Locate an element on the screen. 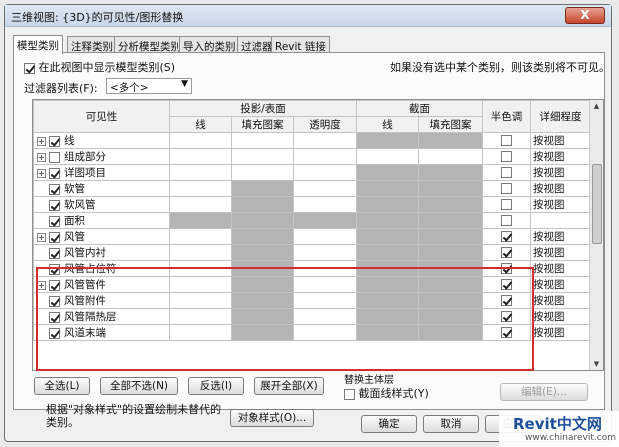 This screenshot has height=447, width=619. table-row: 风道末端 按视图 is located at coordinates (312, 332).